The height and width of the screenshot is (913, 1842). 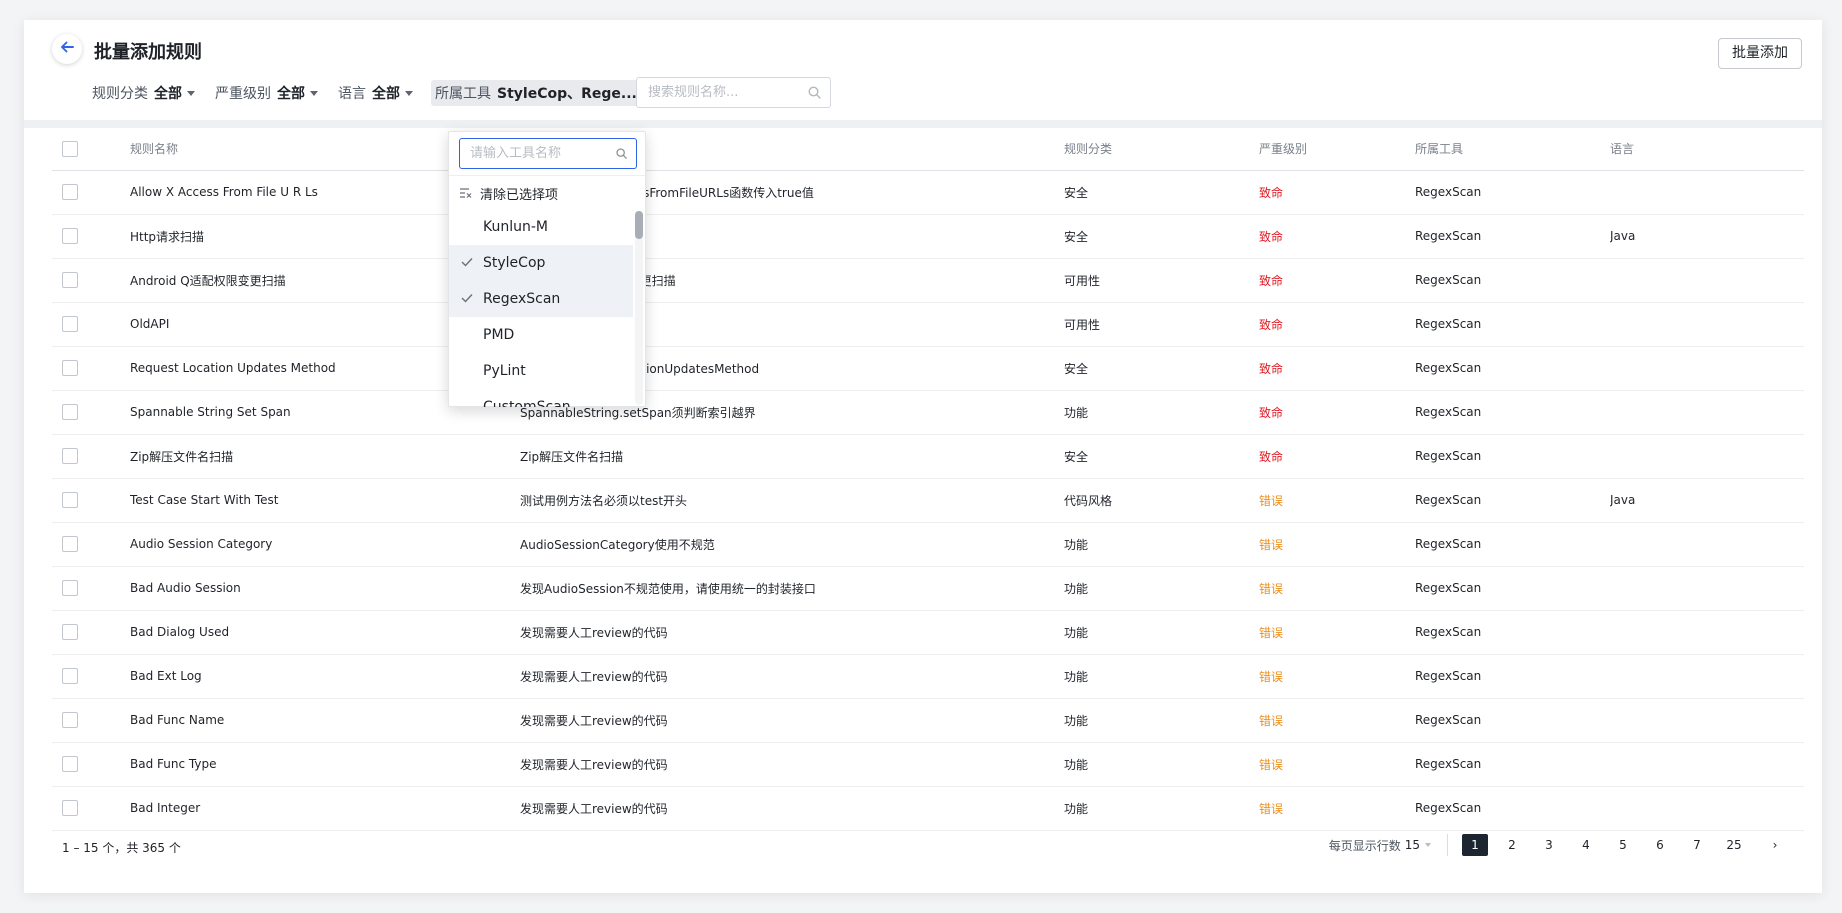 What do you see at coordinates (541, 227) in the screenshot?
I see `tool-option: Kunlun-M` at bounding box center [541, 227].